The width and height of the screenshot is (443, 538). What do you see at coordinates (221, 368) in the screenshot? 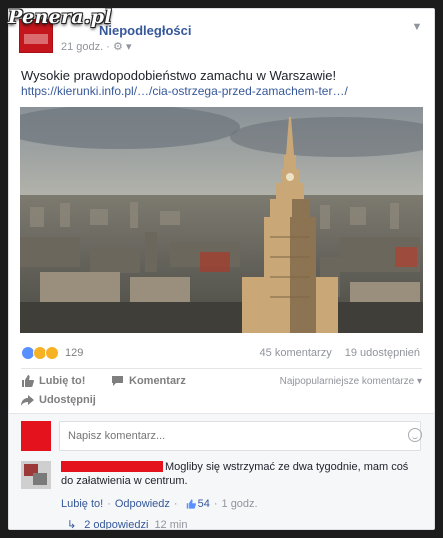
I see `divider` at bounding box center [221, 368].